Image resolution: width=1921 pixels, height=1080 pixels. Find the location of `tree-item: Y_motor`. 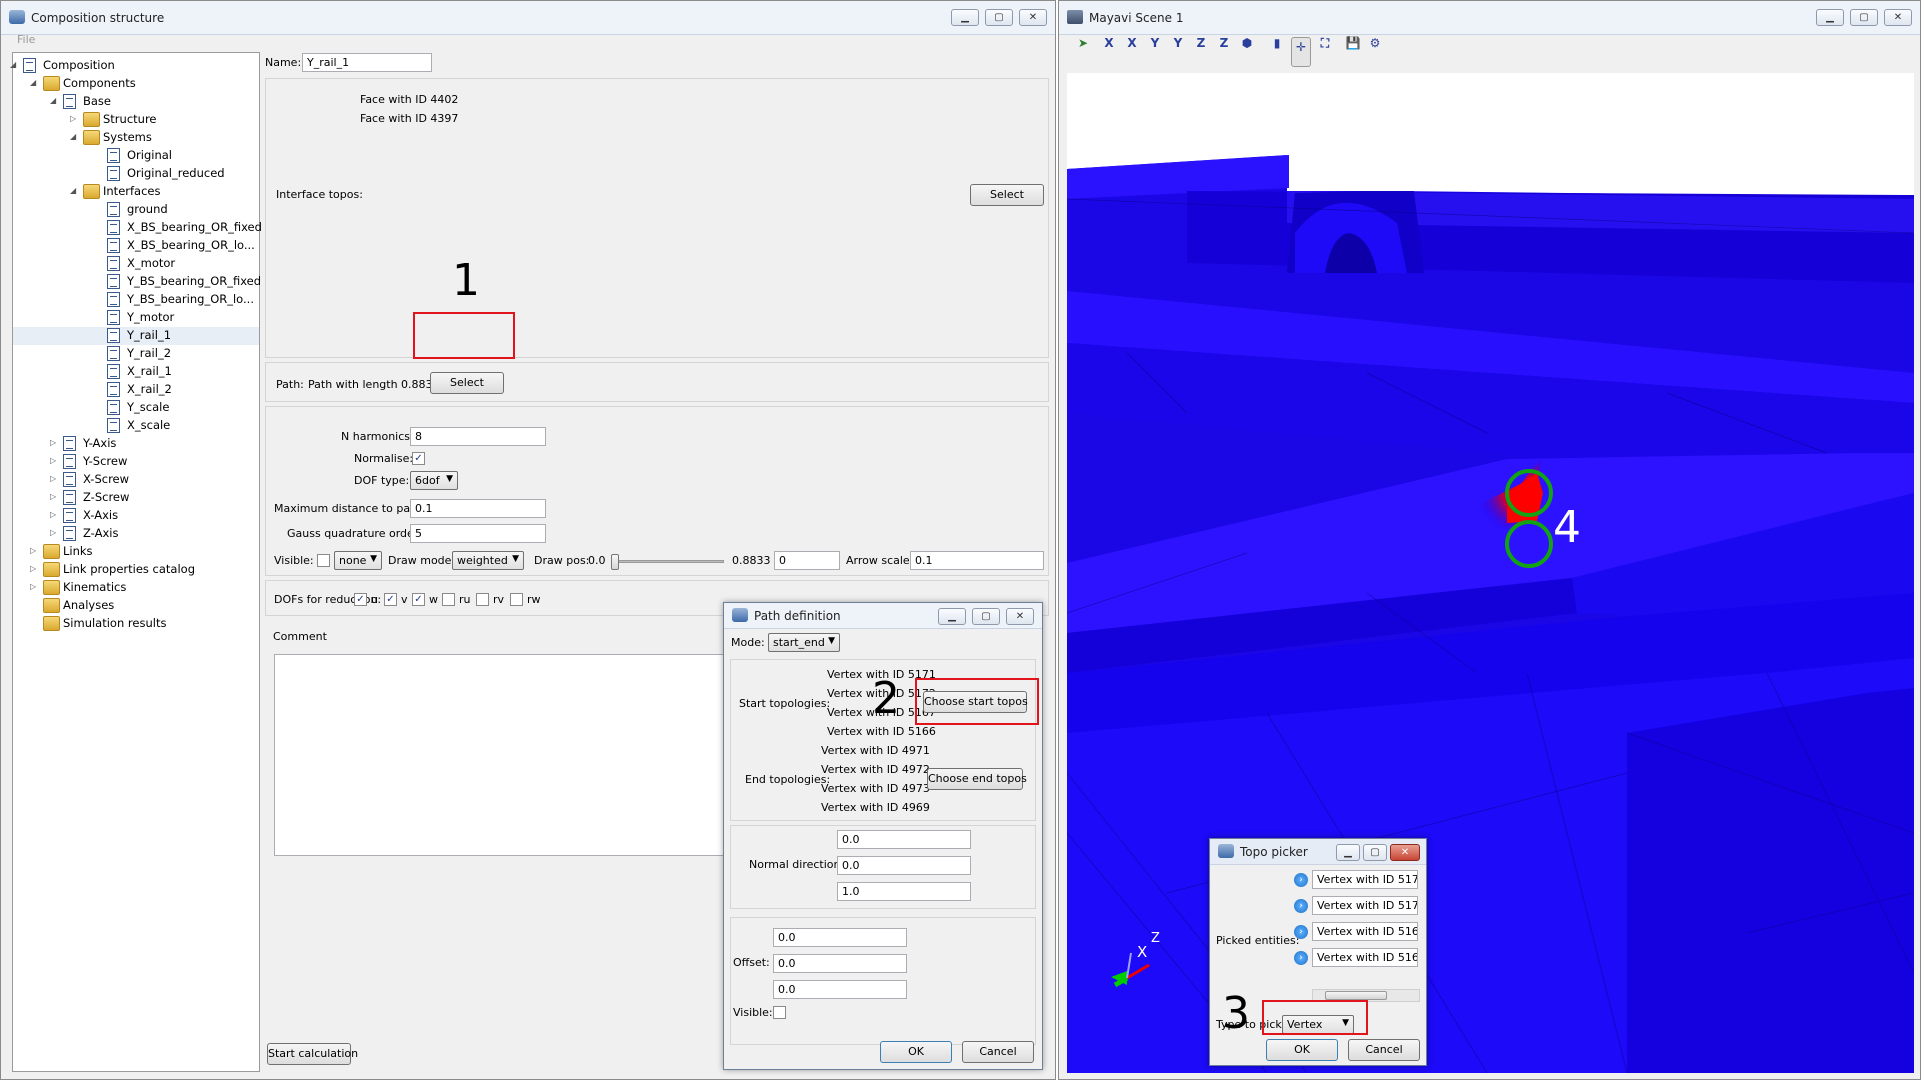

tree-item: Y_motor is located at coordinates (136, 318).